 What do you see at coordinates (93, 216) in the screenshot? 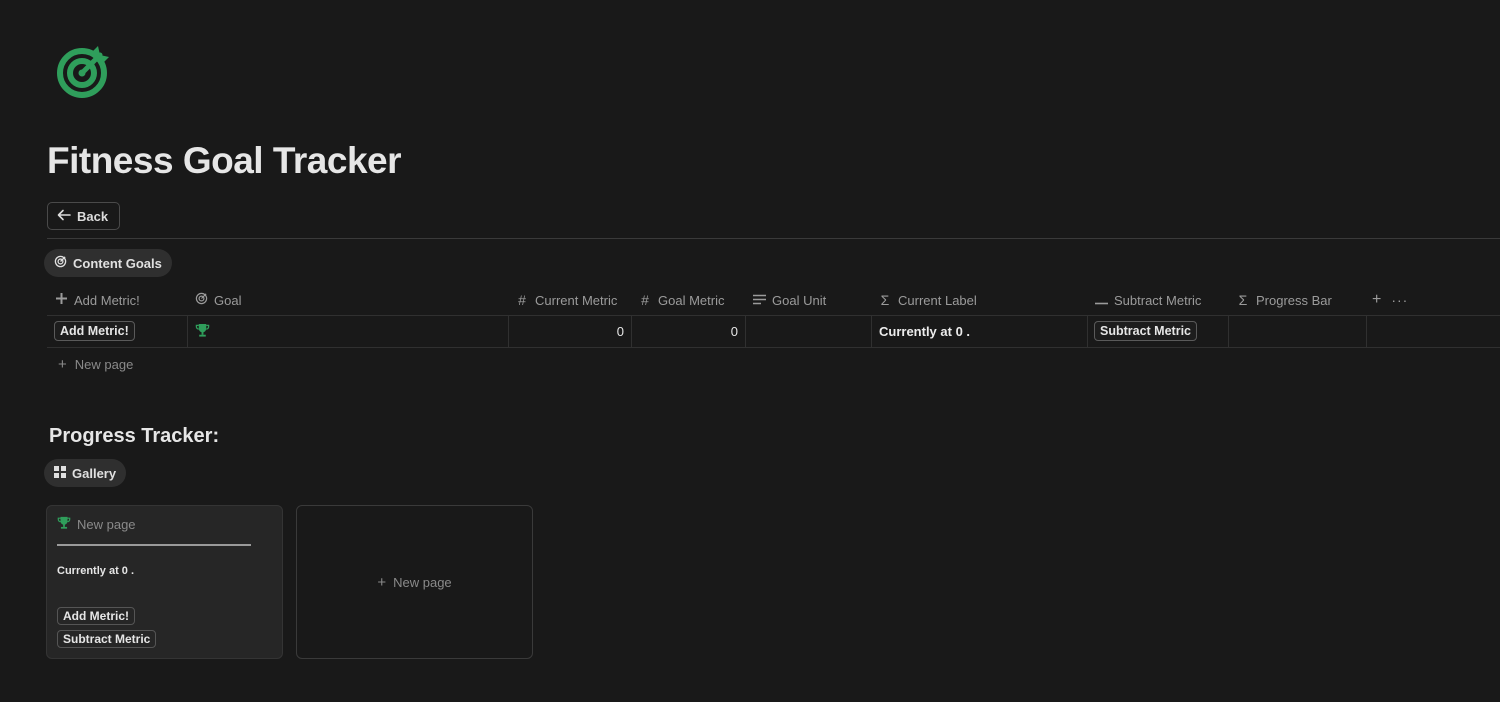
I see `back-button-label: Back` at bounding box center [93, 216].